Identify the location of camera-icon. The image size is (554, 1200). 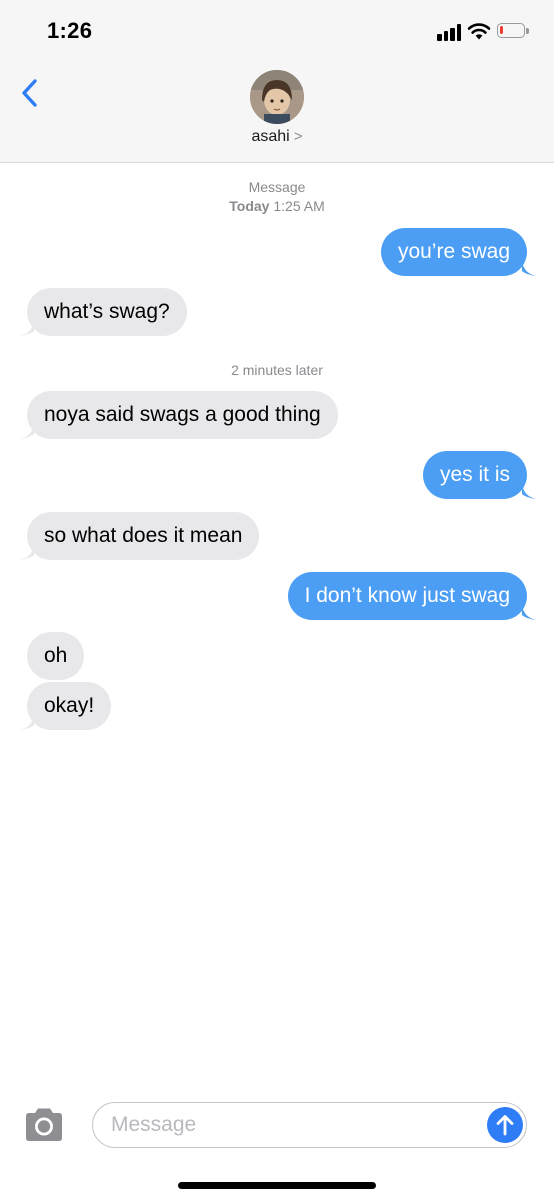
(44, 1125).